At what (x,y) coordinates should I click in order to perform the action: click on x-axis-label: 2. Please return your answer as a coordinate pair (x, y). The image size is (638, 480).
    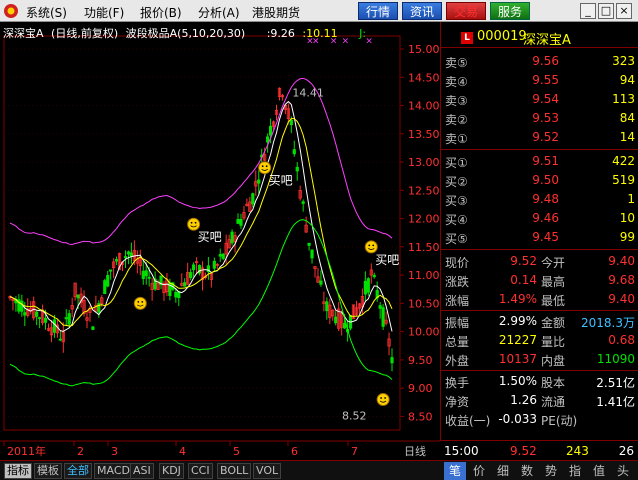
    Looking at the image, I should click on (80, 451).